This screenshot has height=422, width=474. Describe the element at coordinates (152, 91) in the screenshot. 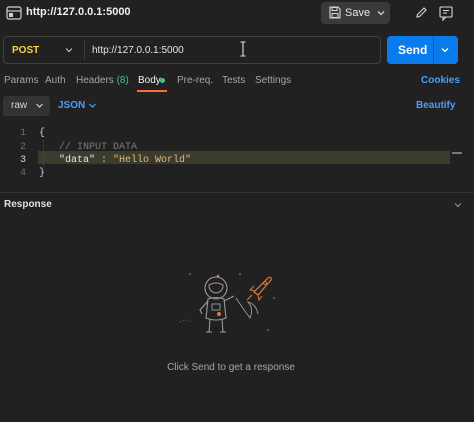

I see `active-tab-indicator` at that location.